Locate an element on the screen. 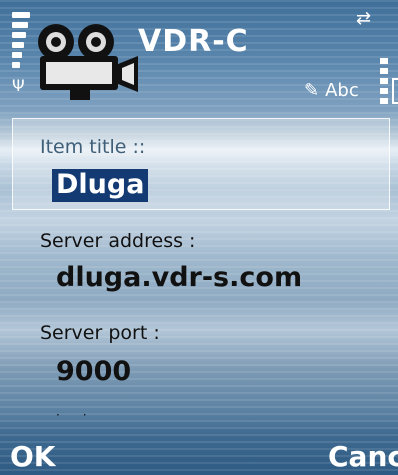  item-title-input: Dluga is located at coordinates (100, 185).